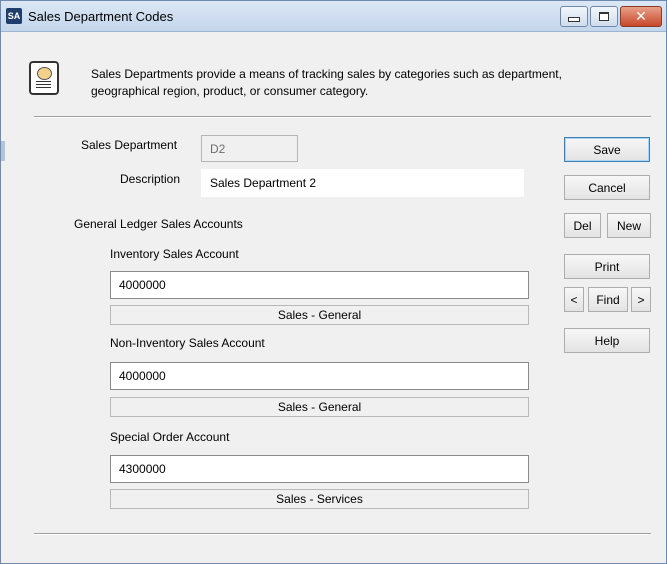 Image resolution: width=667 pixels, height=564 pixels. I want to click on non-inventory-sales-account-label: Non-Inventory Sales Account, so click(187, 343).